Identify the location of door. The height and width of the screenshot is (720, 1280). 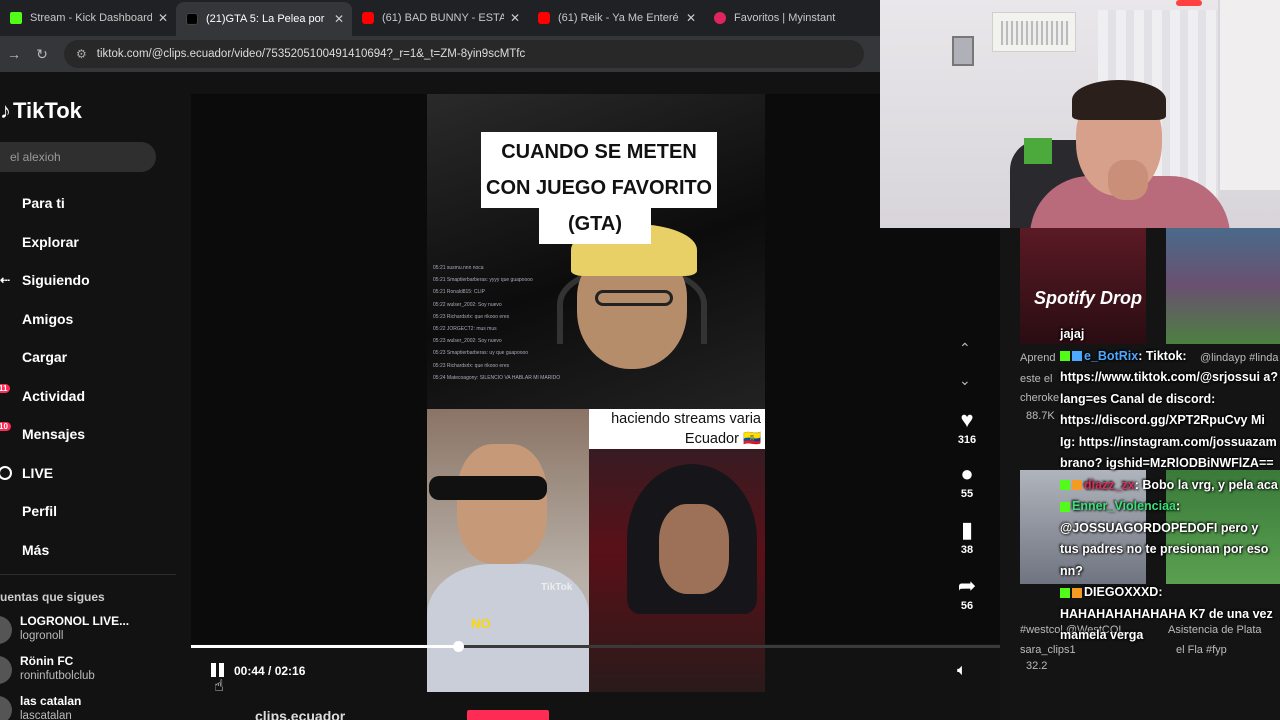
(1249, 95).